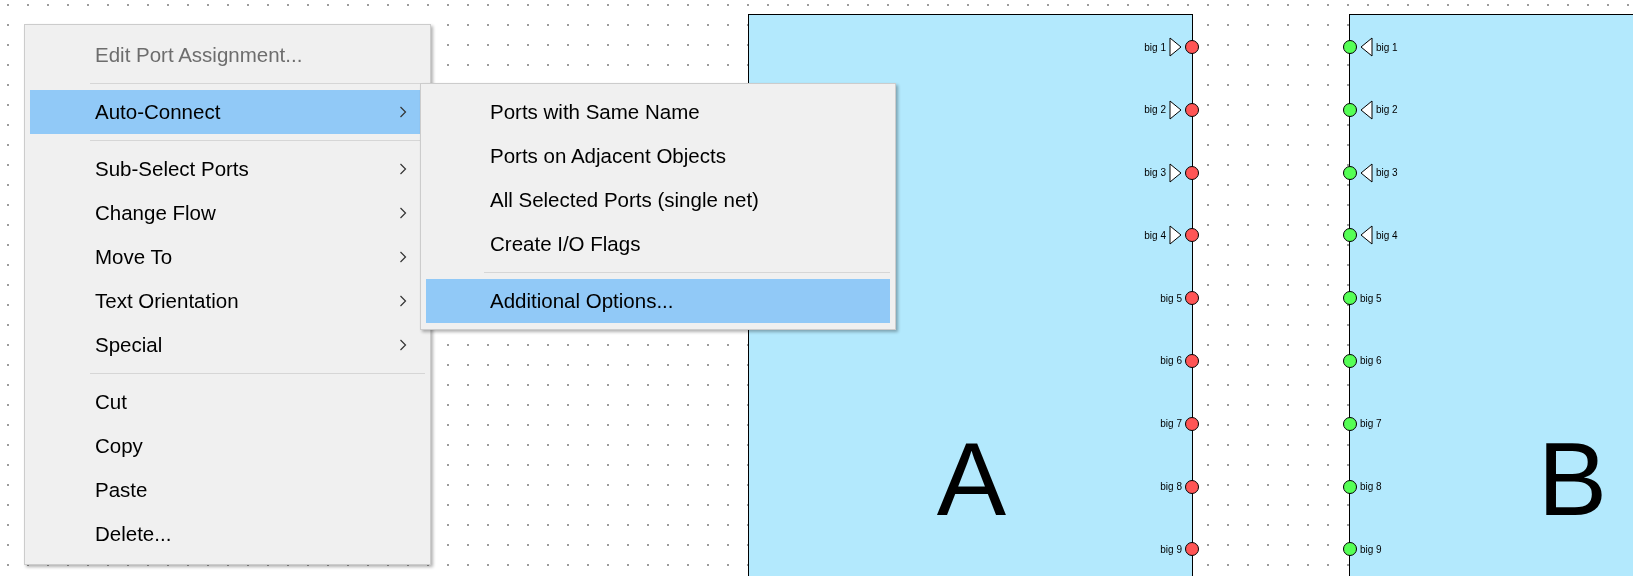  I want to click on block-label: A, so click(971, 479).